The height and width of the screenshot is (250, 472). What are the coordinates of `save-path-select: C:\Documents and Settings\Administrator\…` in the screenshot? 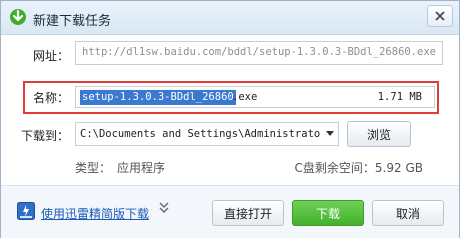 It's located at (207, 134).